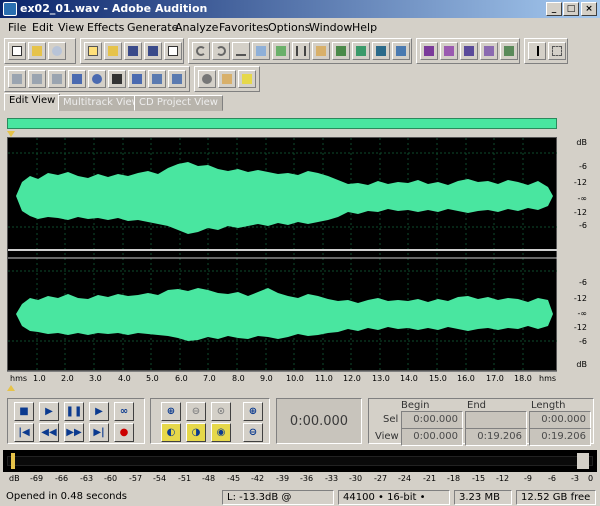  What do you see at coordinates (469, 51) in the screenshot?
I see `info-button` at bounding box center [469, 51].